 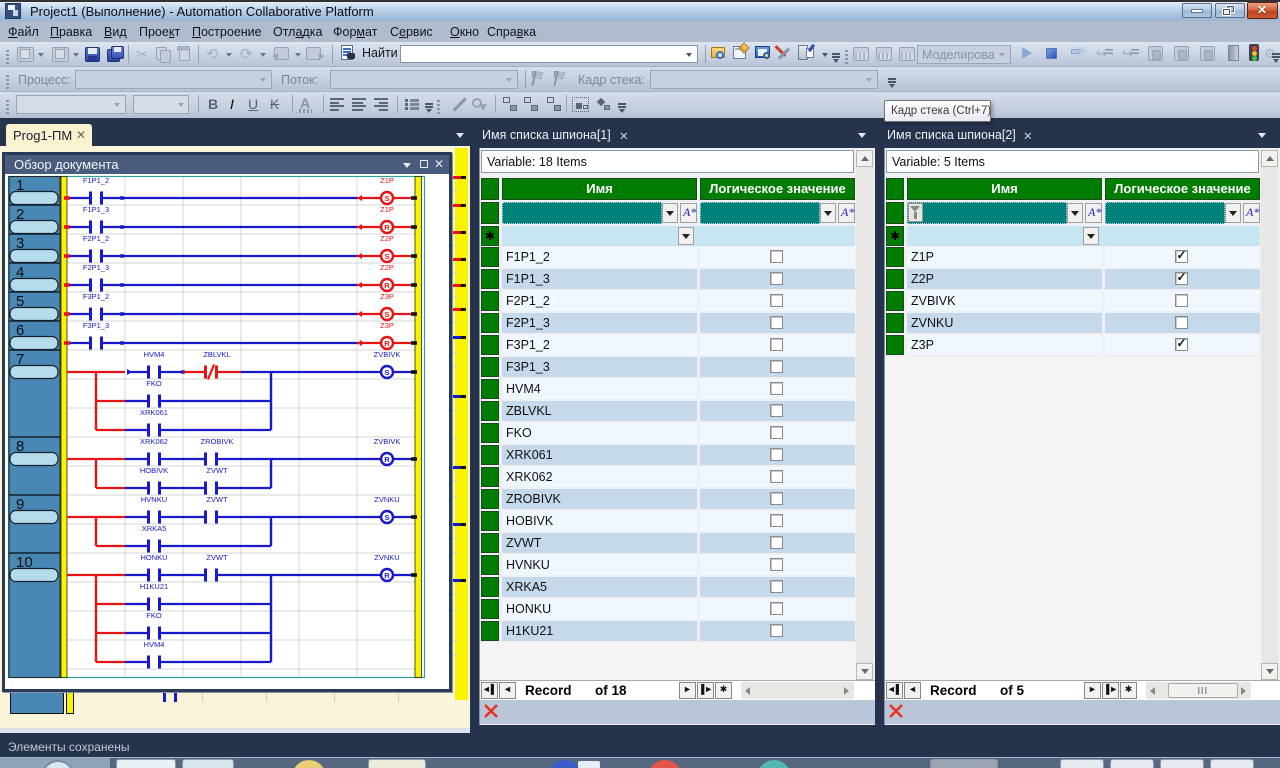 I want to click on svg-text: ZROBIVK, so click(x=217, y=441).